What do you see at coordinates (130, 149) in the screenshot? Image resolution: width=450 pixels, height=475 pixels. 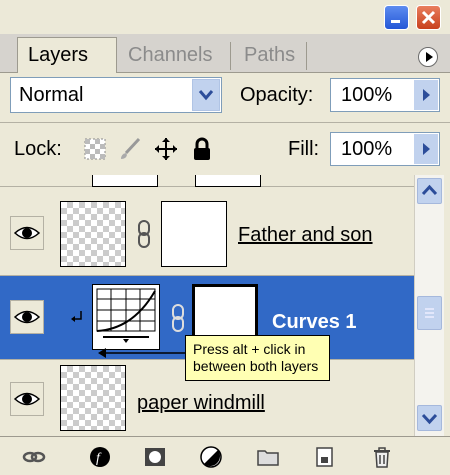 I see `lock-brush-icon` at bounding box center [130, 149].